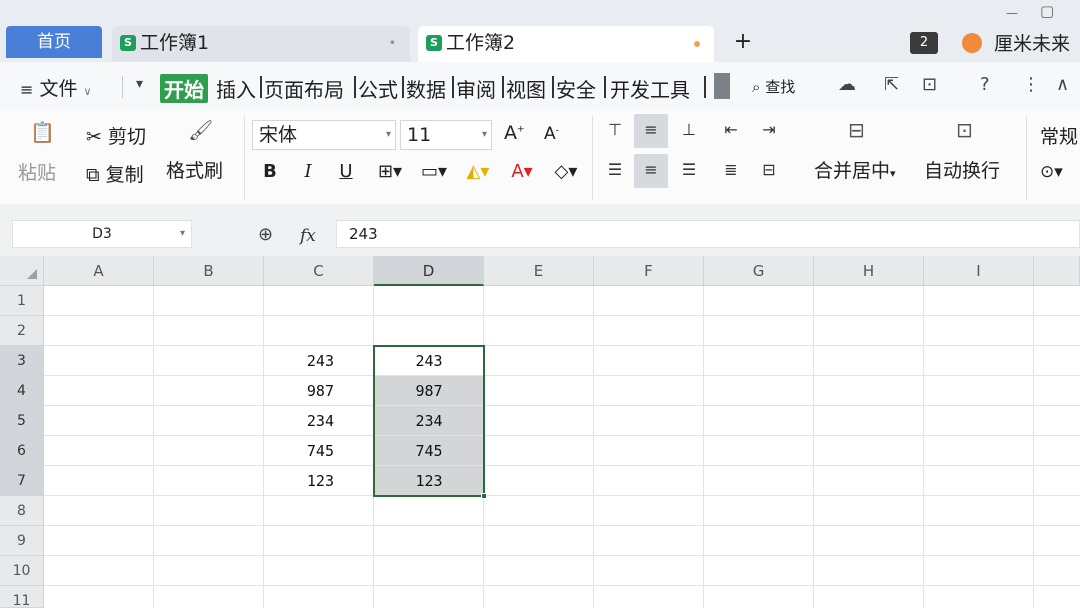  I want to click on tab-developer: 开发工具, so click(650, 88).